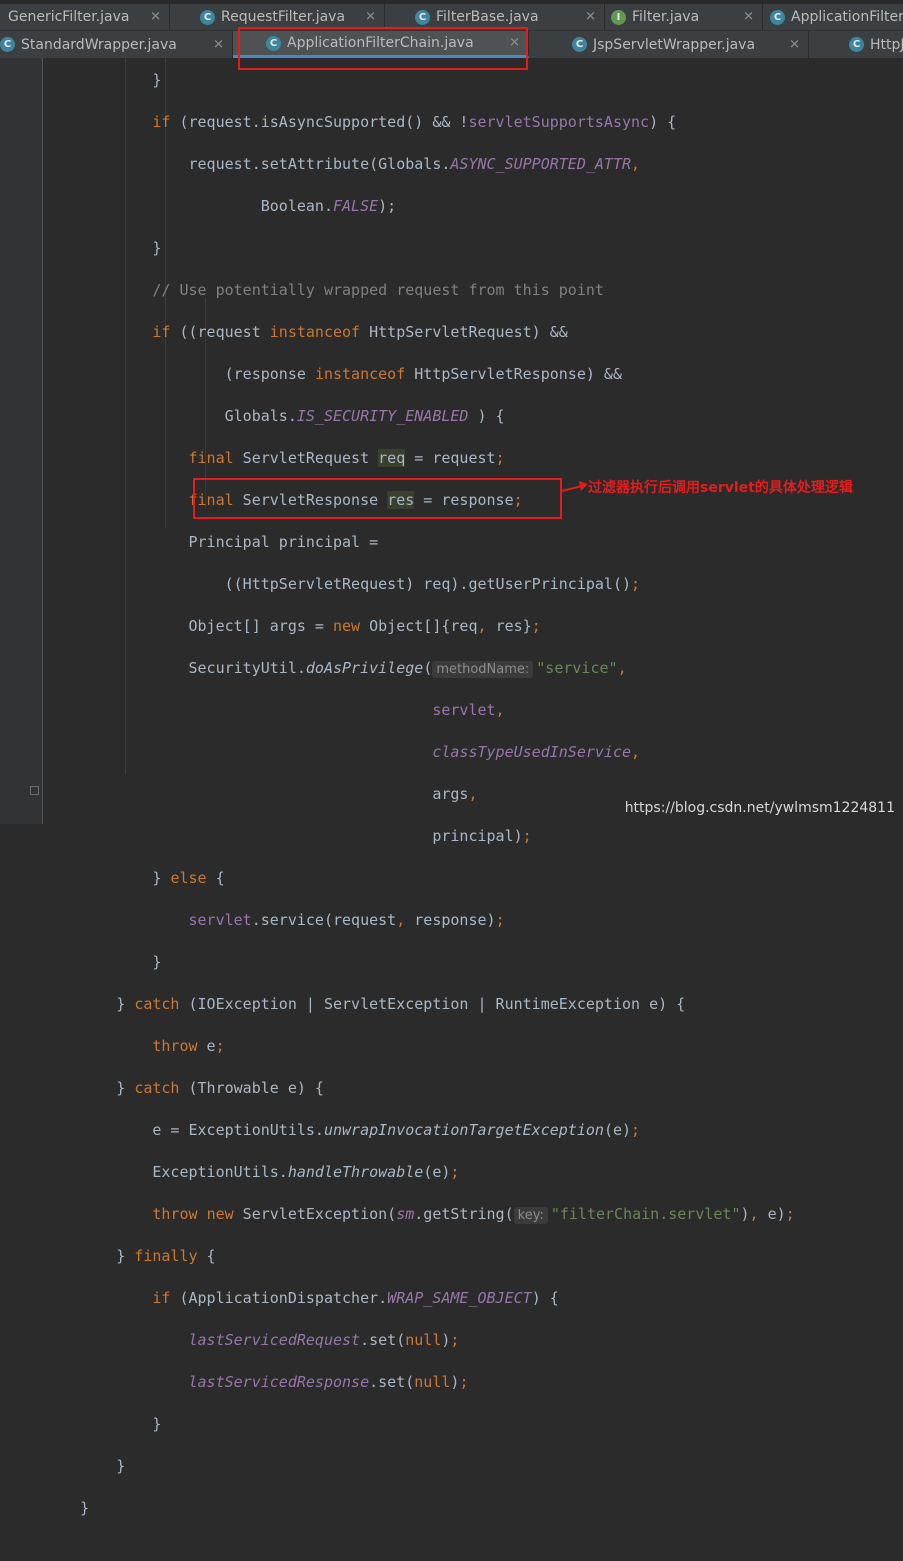 Image resolution: width=903 pixels, height=1561 pixels. What do you see at coordinates (42, 441) in the screenshot?
I see `gutter-divider` at bounding box center [42, 441].